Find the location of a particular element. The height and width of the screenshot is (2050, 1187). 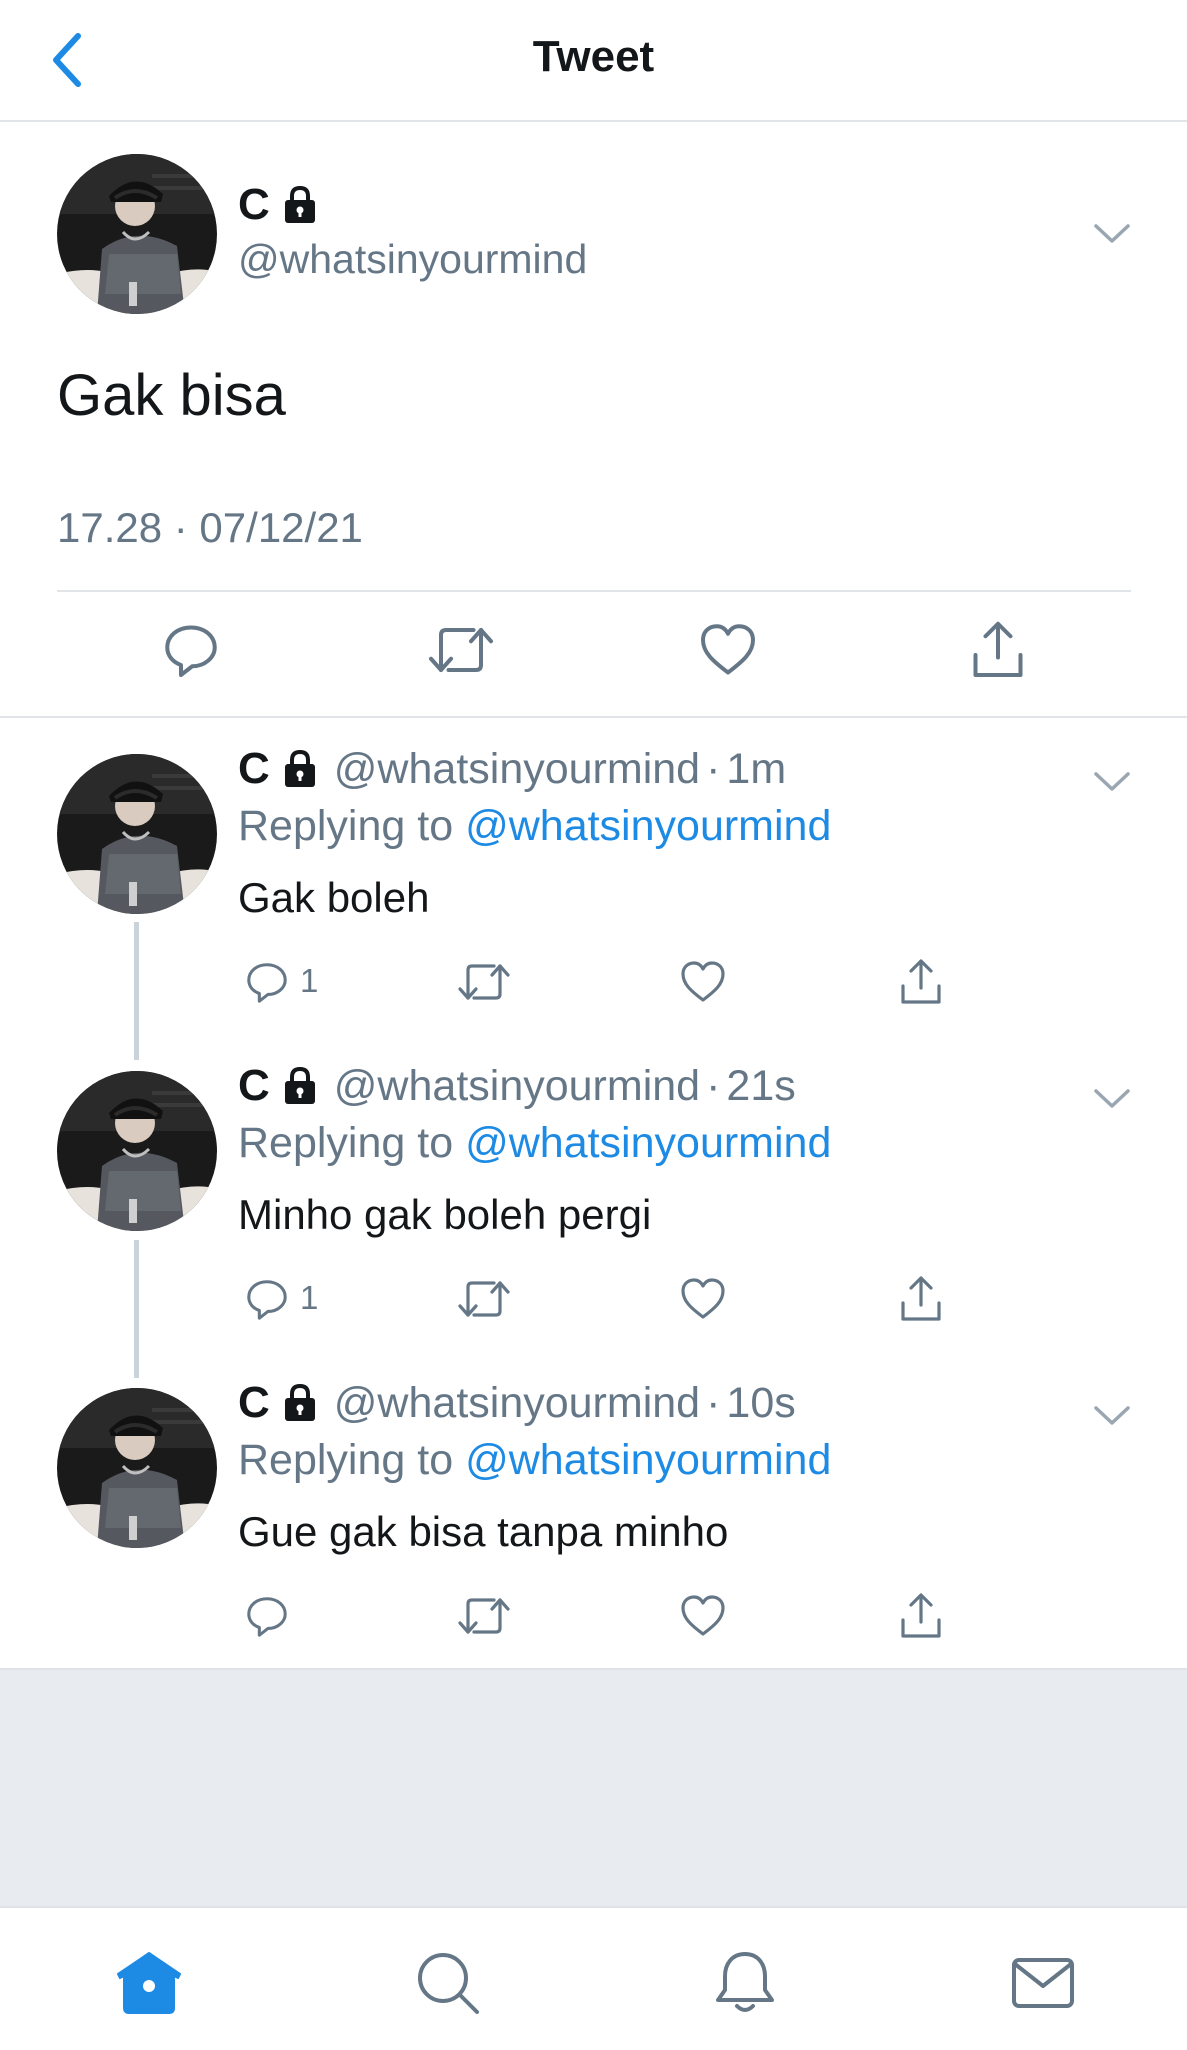

relative-time: 21s is located at coordinates (761, 1085).